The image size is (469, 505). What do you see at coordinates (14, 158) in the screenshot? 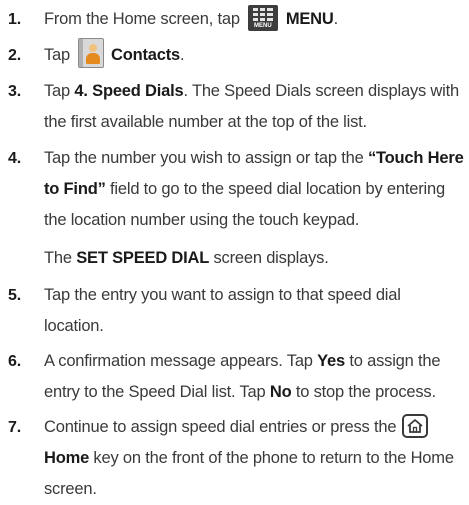
I see `step-number: 4.` at bounding box center [14, 158].